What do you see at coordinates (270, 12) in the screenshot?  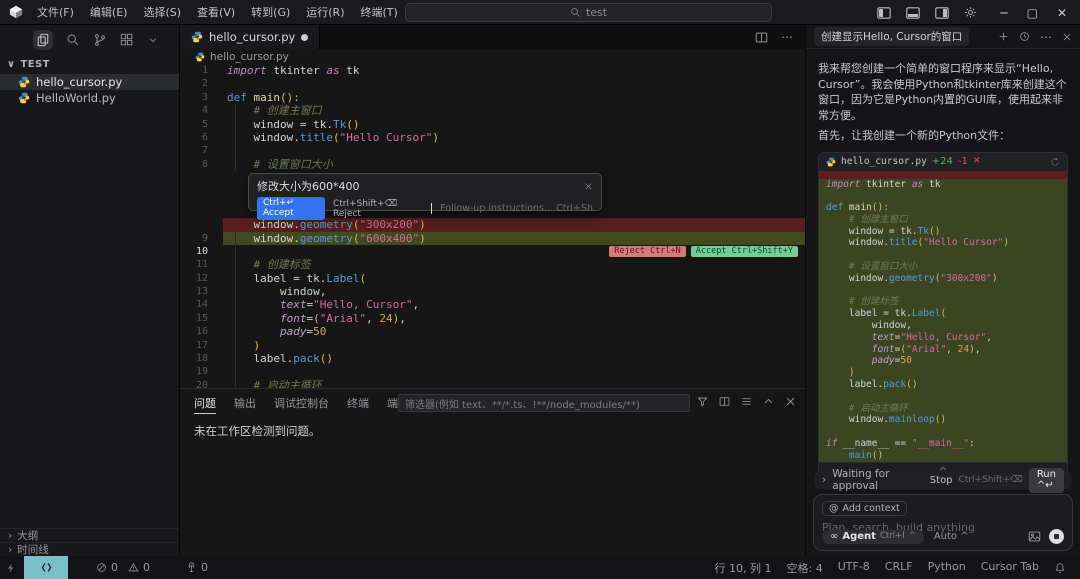 I see `menu-go: 转到(G)` at bounding box center [270, 12].